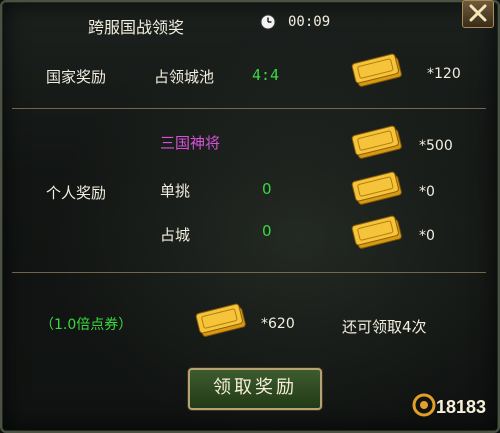 Image resolution: width=500 pixels, height=433 pixels. Describe the element at coordinates (268, 22) in the screenshot. I see `clock-icon` at that location.